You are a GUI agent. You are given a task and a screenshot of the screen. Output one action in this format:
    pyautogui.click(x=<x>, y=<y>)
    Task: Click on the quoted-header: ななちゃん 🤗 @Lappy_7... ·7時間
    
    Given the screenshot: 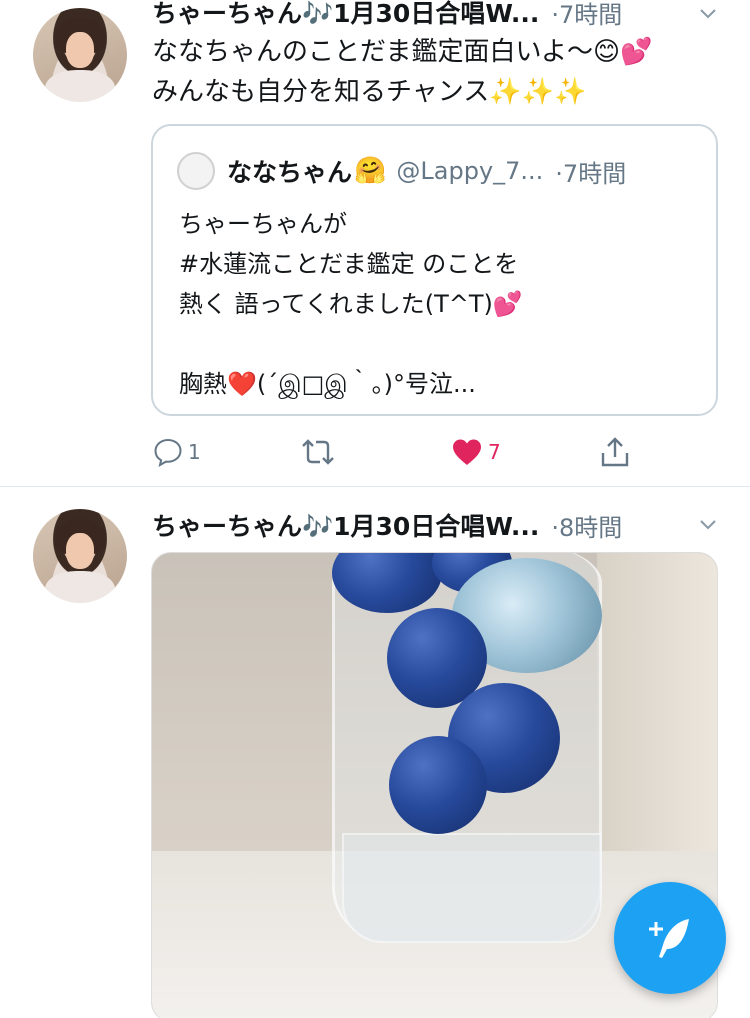 What is the action you would take?
    pyautogui.click(x=426, y=171)
    